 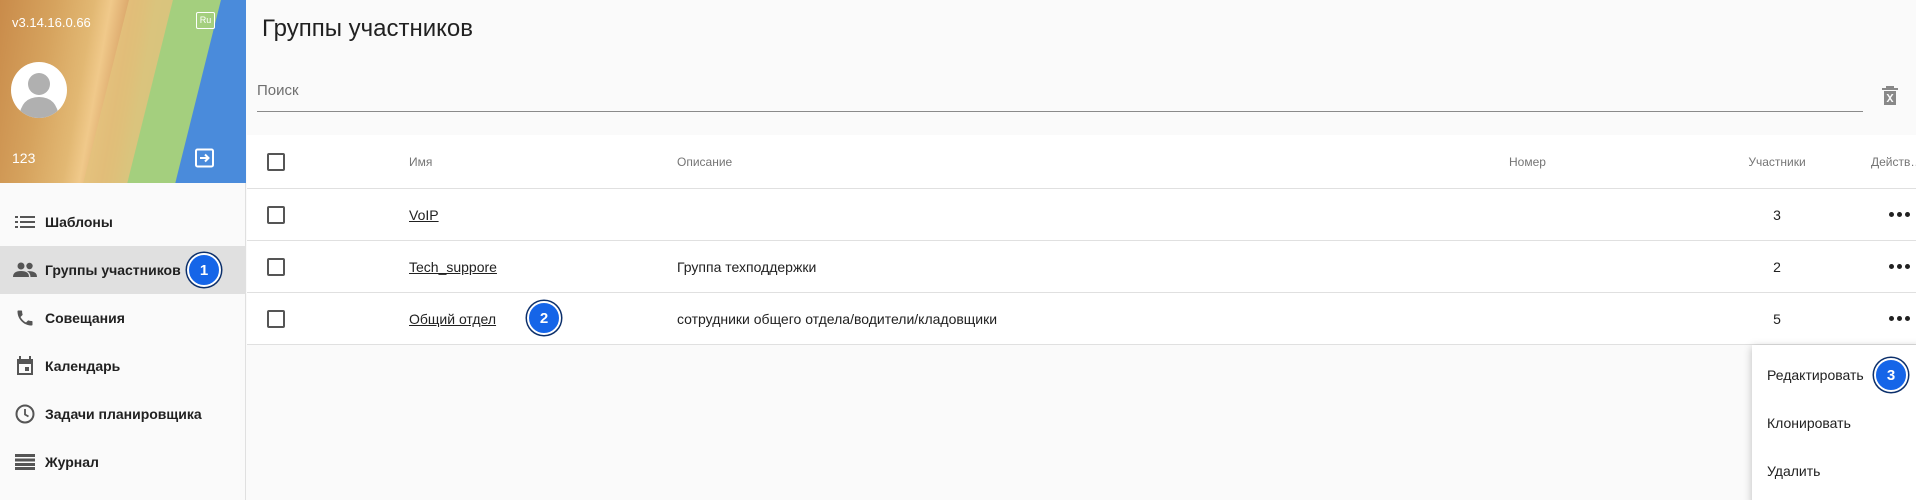 What do you see at coordinates (368, 28) in the screenshot?
I see `page-title: Группы участников` at bounding box center [368, 28].